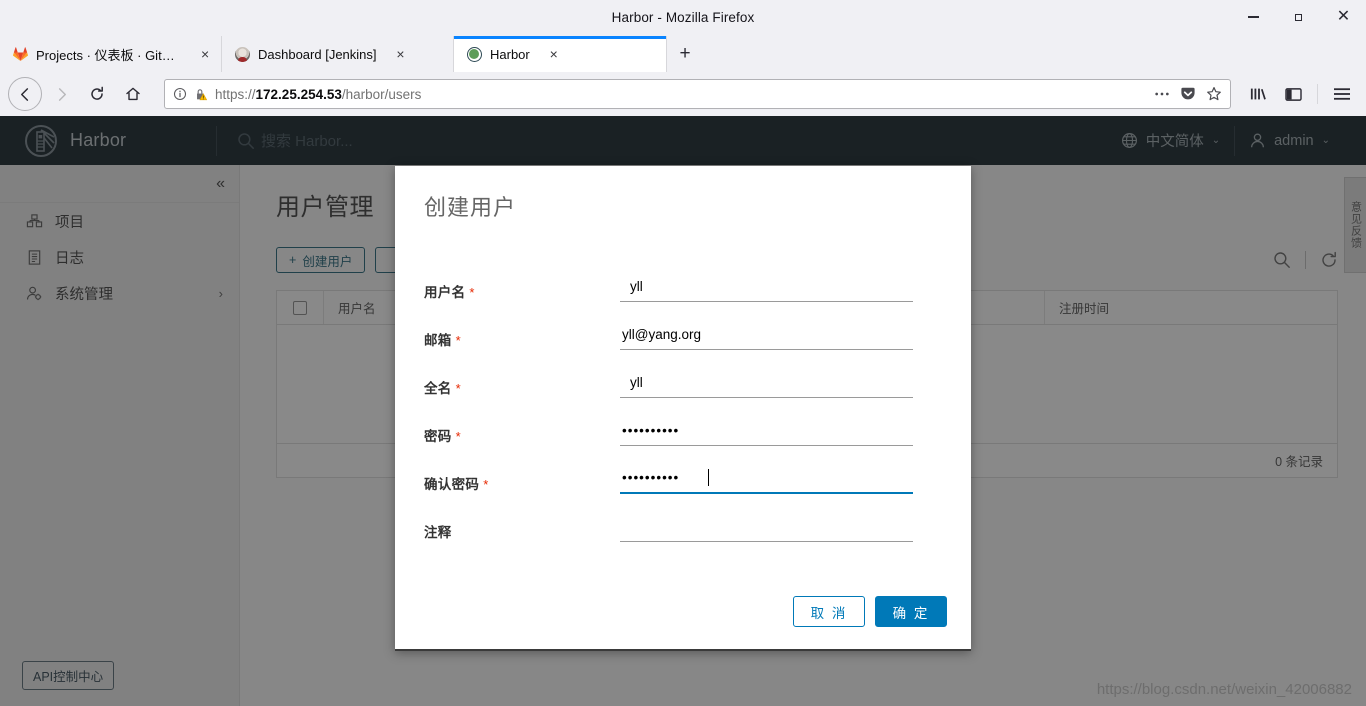  I want to click on comment-input, so click(766, 528).